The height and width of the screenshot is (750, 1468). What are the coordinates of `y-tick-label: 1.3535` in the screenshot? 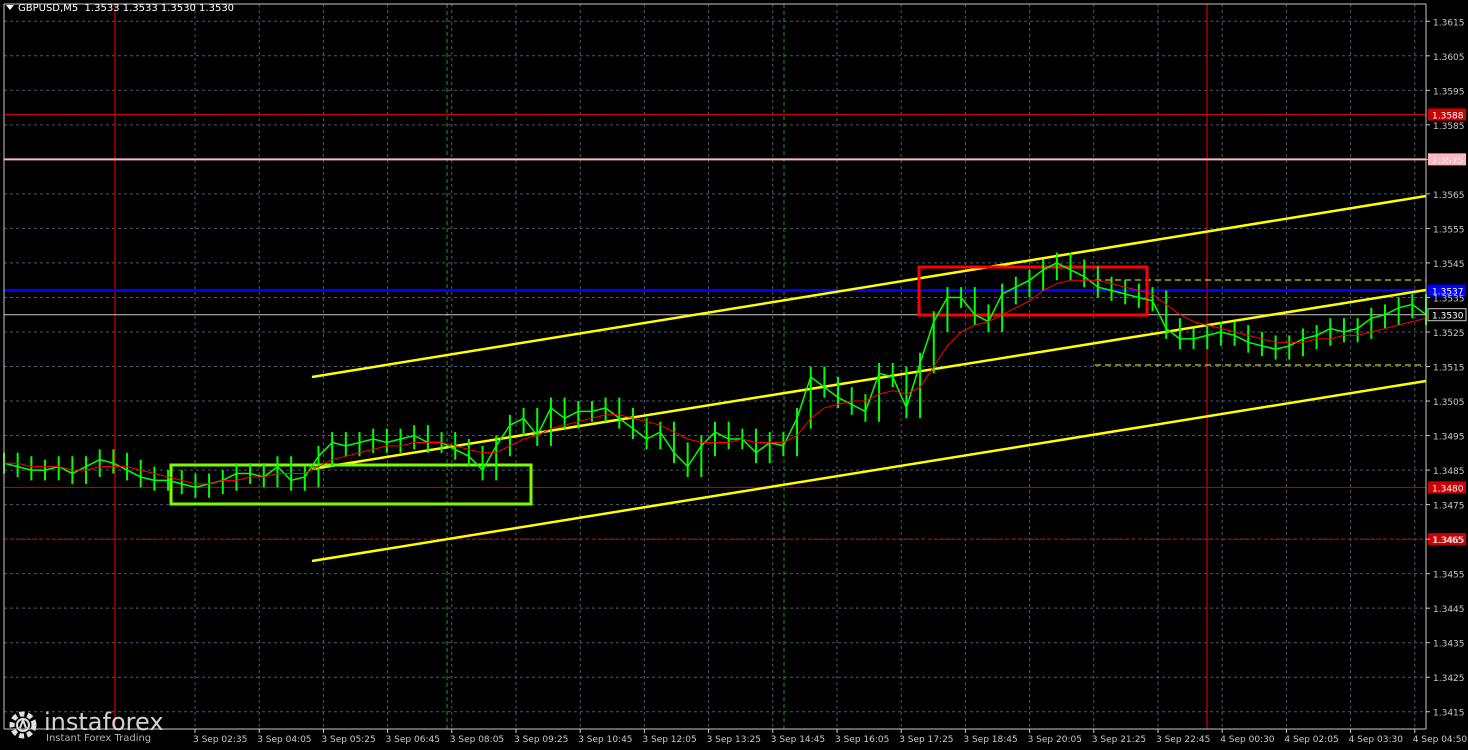 It's located at (1449, 299).